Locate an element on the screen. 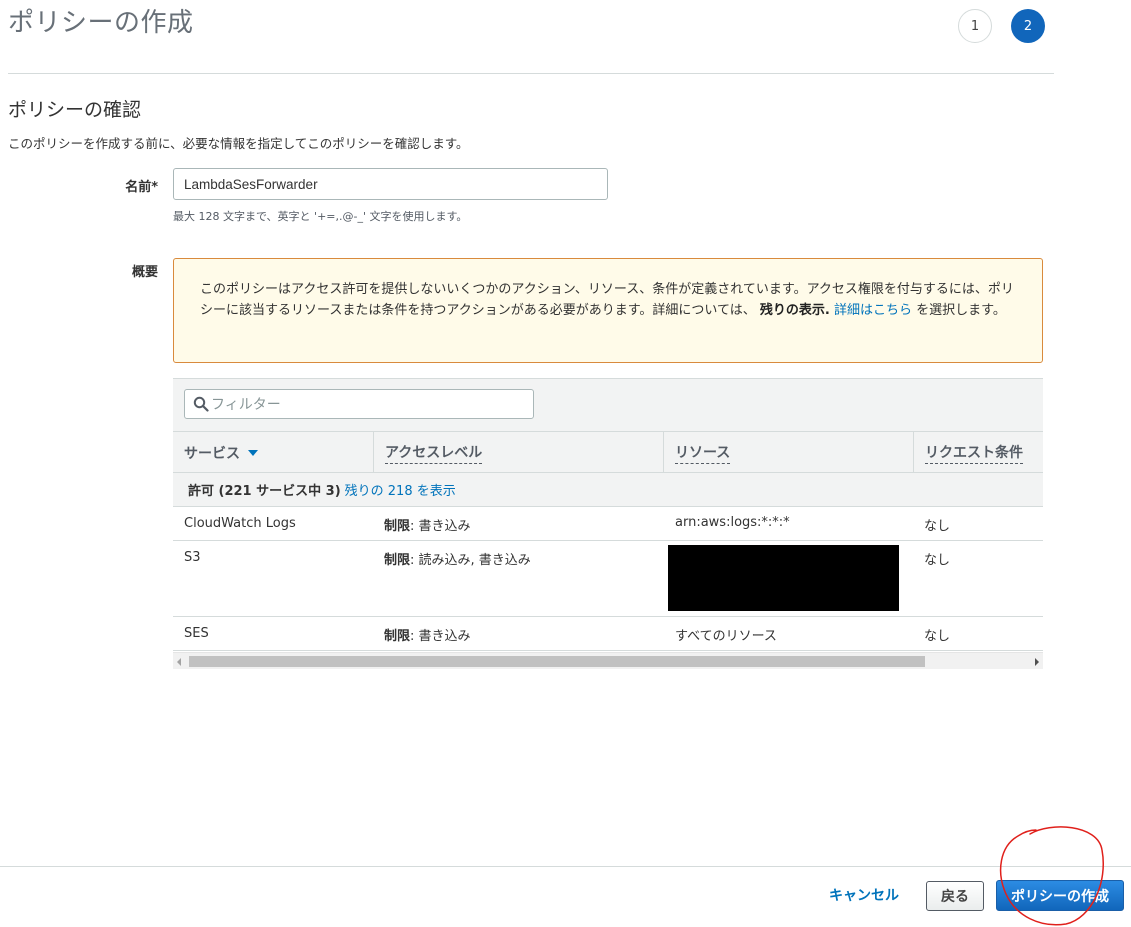 The height and width of the screenshot is (927, 1131). policy-name-input is located at coordinates (390, 184).